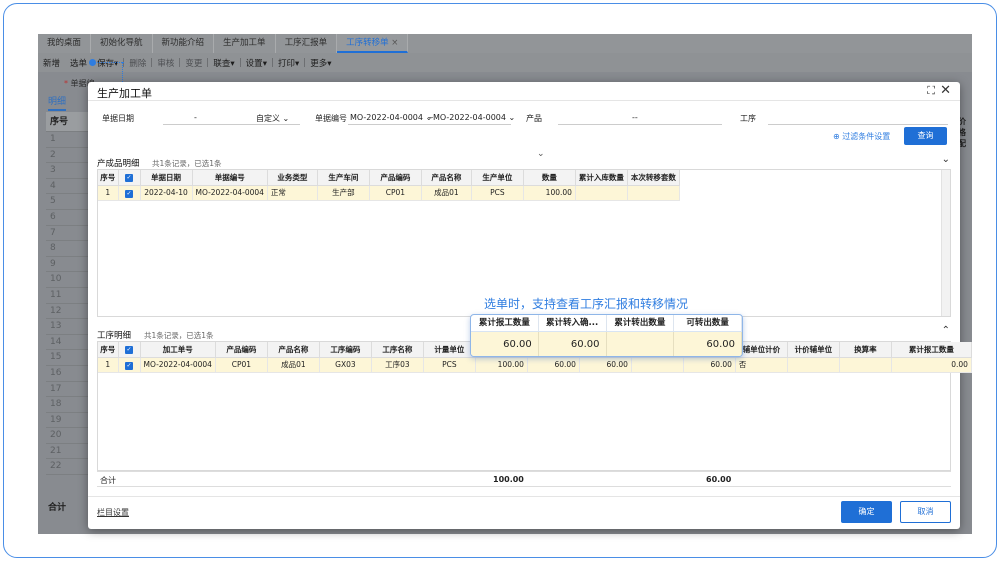  I want to click on detail-tab: 明细, so click(57, 102).